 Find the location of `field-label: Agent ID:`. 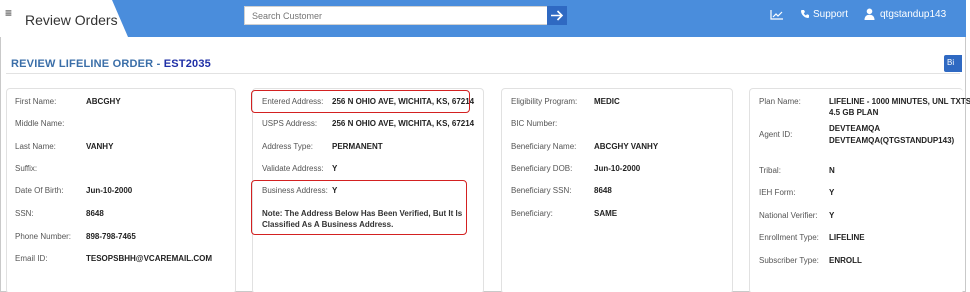

field-label: Agent ID: is located at coordinates (776, 134).